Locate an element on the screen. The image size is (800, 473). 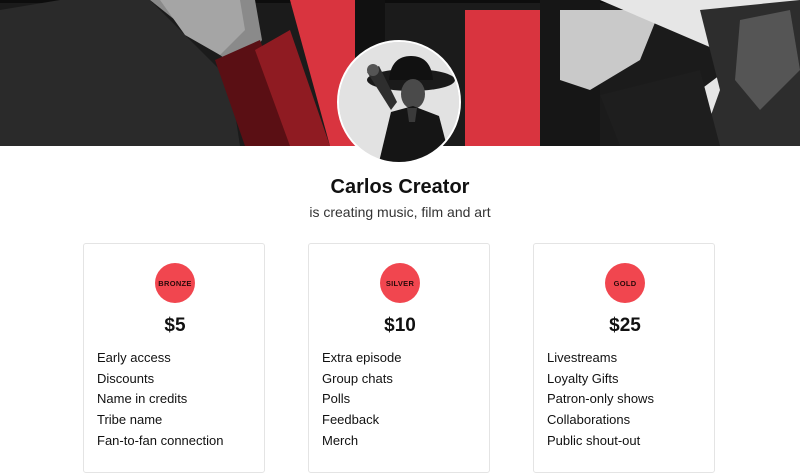
perk-item: Group chats is located at coordinates (357, 378).